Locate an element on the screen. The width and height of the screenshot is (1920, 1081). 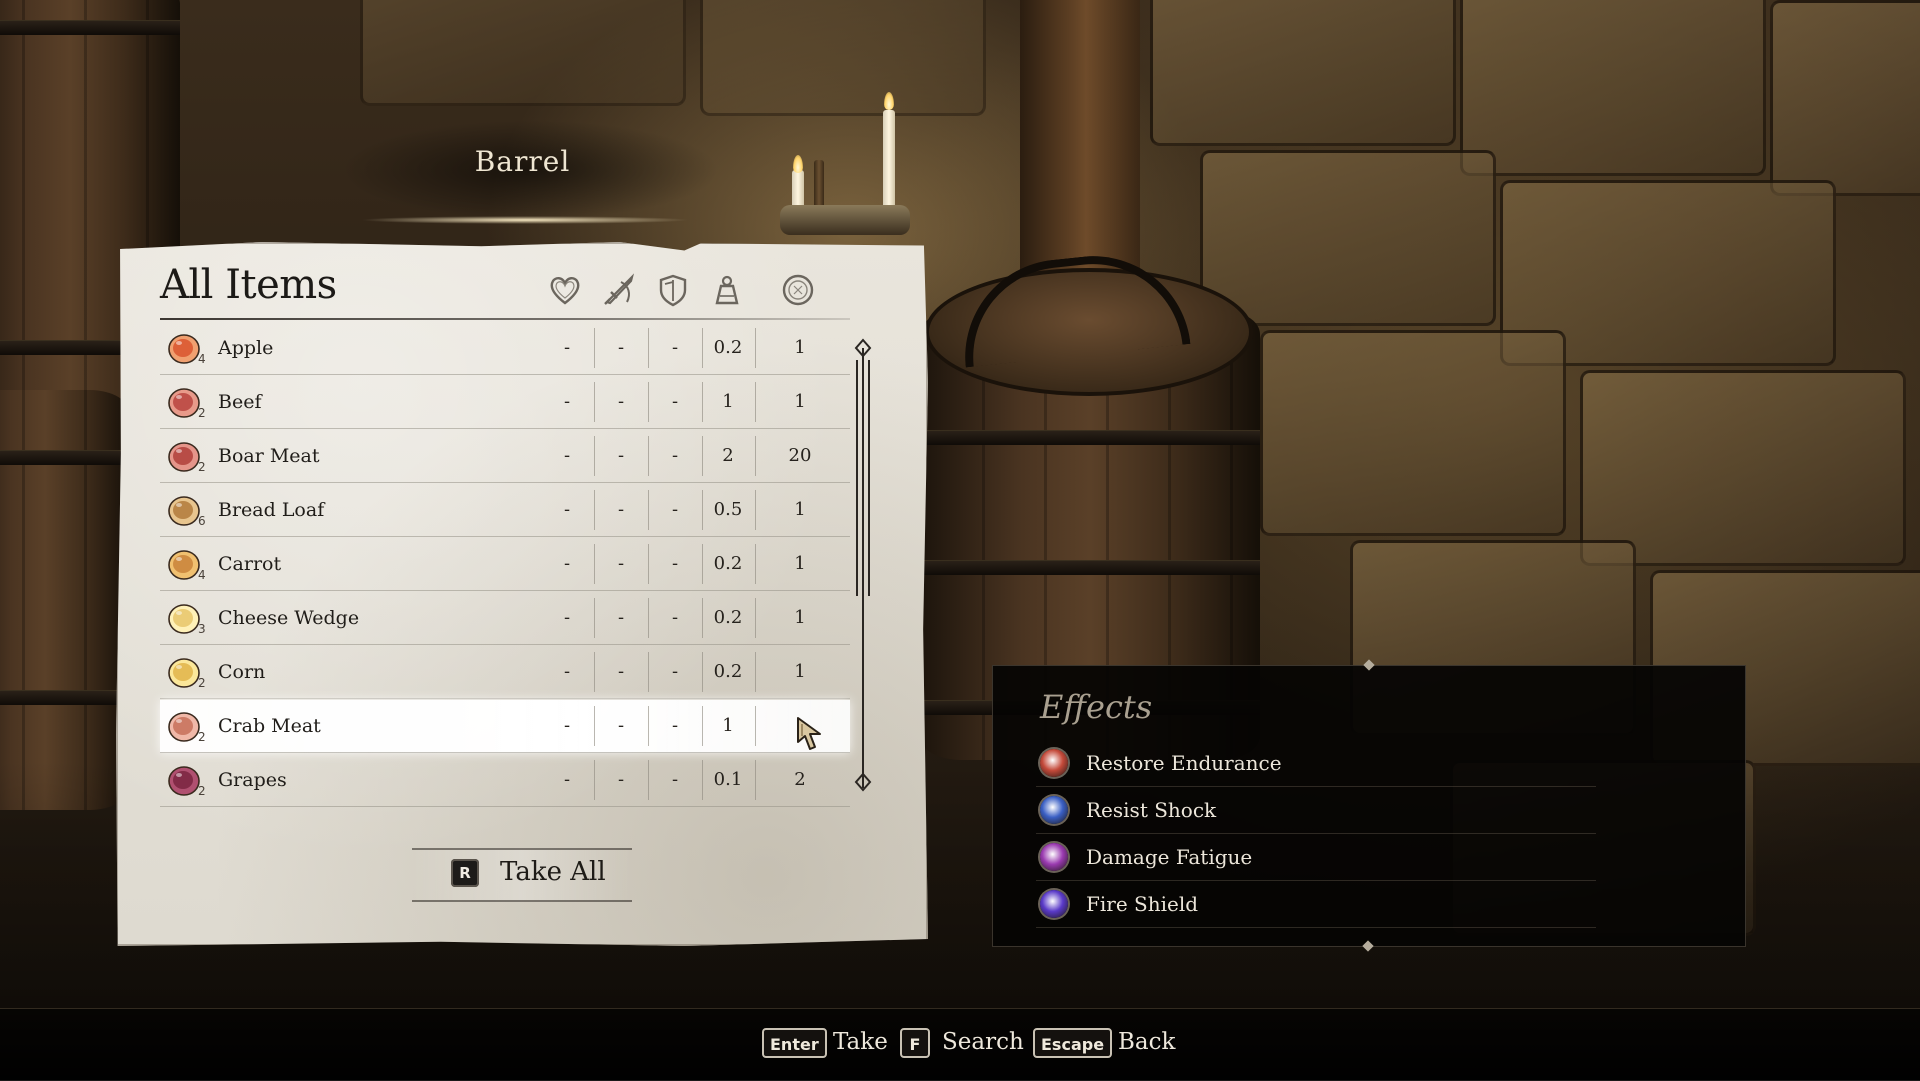
hint-label-take: Take is located at coordinates (860, 1042).